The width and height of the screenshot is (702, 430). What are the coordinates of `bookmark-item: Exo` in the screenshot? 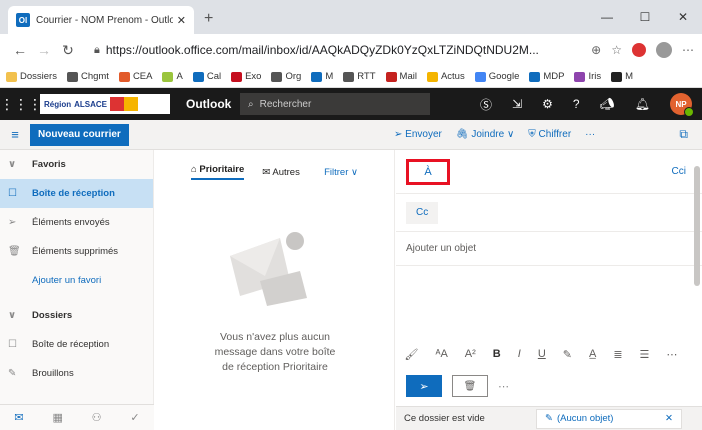 It's located at (246, 76).